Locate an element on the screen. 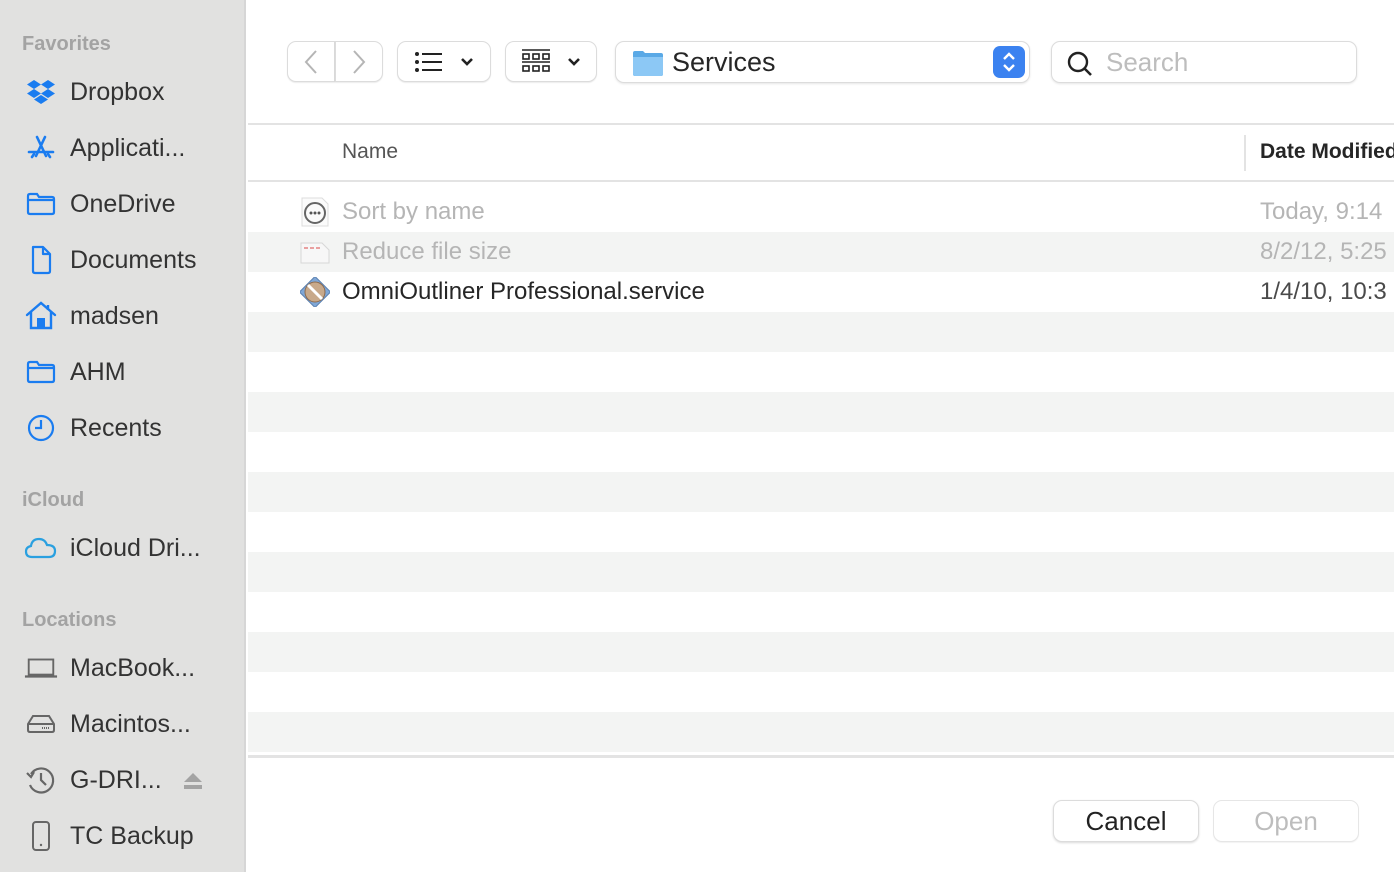 The height and width of the screenshot is (872, 1394). file-row: Reduce file size 8/2/12, 5:25 is located at coordinates (821, 252).